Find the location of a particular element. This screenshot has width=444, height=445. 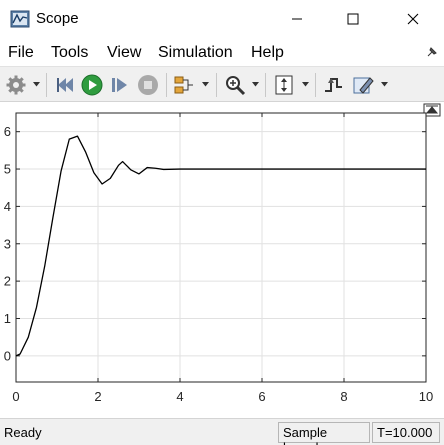

window-title: Scope is located at coordinates (57, 18).